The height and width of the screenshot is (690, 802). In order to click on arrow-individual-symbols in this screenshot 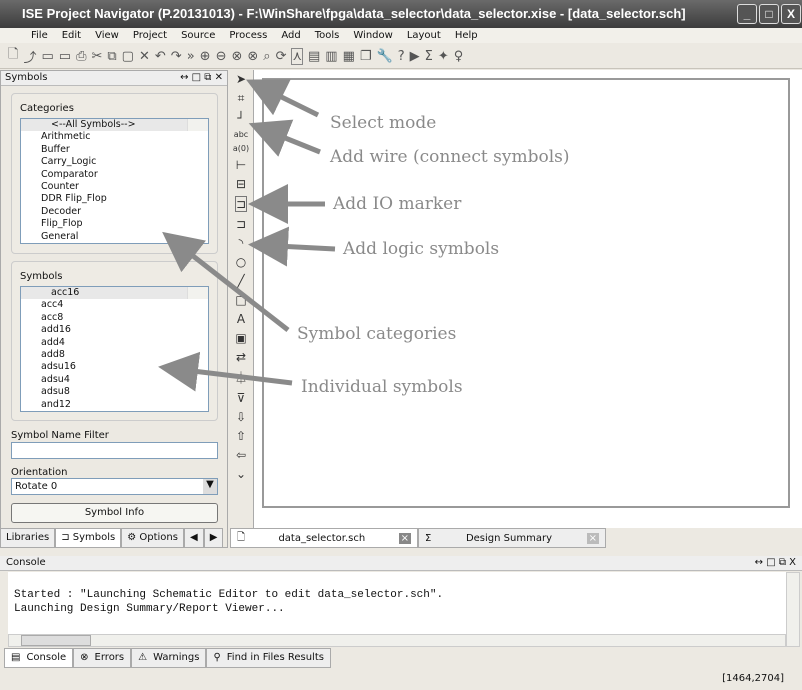, I will do `click(225, 371)`.